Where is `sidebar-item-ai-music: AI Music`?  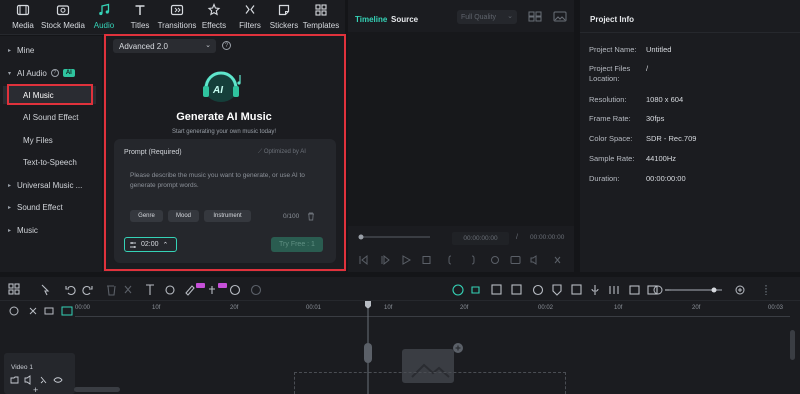
sidebar-item-ai-music: AI Music is located at coordinates (49, 95).